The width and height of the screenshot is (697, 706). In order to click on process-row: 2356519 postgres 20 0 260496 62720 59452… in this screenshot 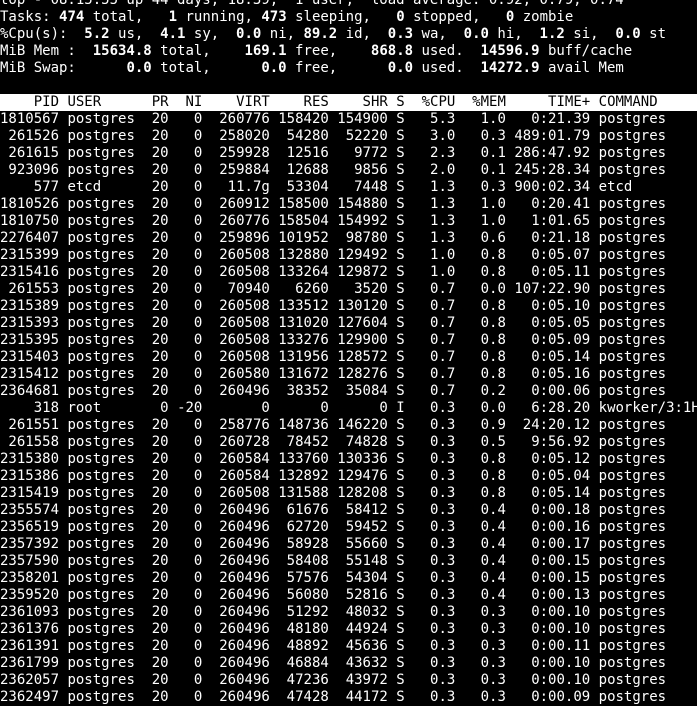, I will do `click(348, 527)`.